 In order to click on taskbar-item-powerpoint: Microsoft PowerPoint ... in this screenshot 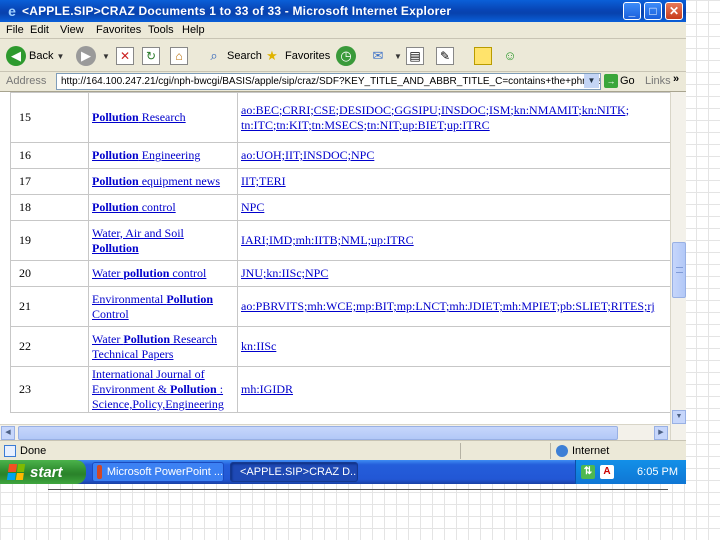, I will do `click(158, 472)`.